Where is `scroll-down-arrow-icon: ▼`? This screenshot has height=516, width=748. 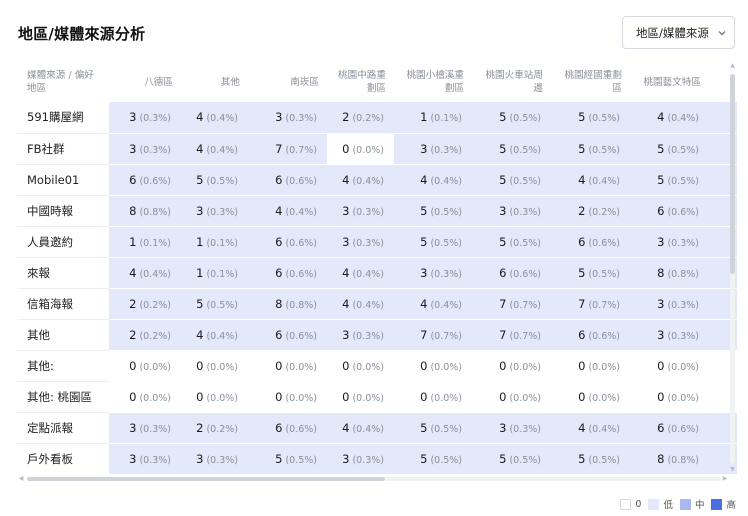
scroll-down-arrow-icon: ▼ is located at coordinates (732, 470).